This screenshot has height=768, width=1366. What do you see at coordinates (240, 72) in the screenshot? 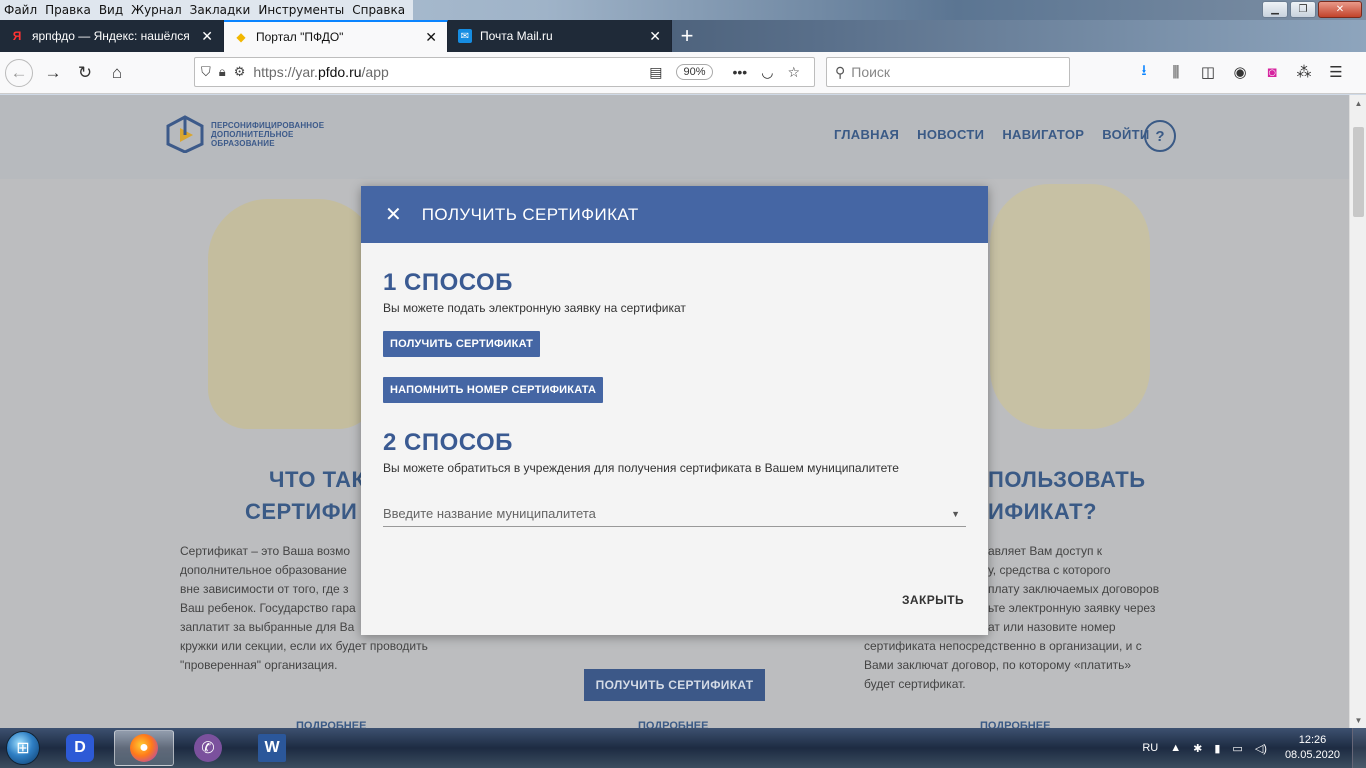
I see `permissions-icon: ⚙` at bounding box center [240, 72].